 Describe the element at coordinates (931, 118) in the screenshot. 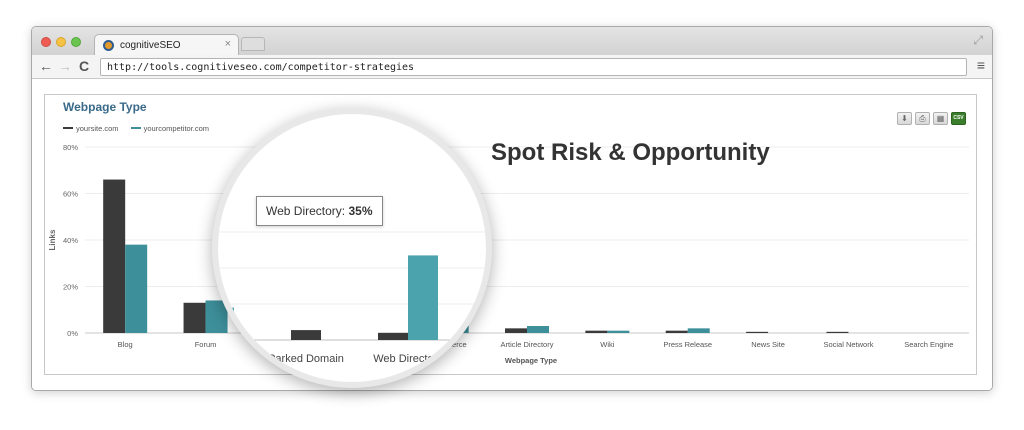

I see `export-toolbar: ⬇ ⎙ ▦ CSV` at that location.